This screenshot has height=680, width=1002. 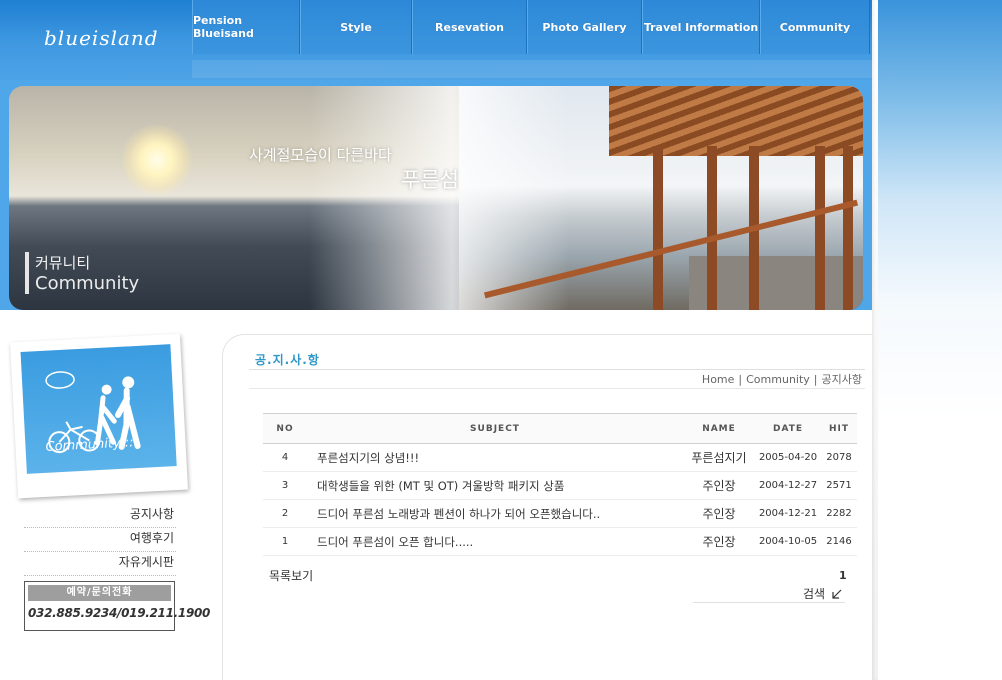 I want to click on column-header-date: DATE, so click(x=788, y=428).